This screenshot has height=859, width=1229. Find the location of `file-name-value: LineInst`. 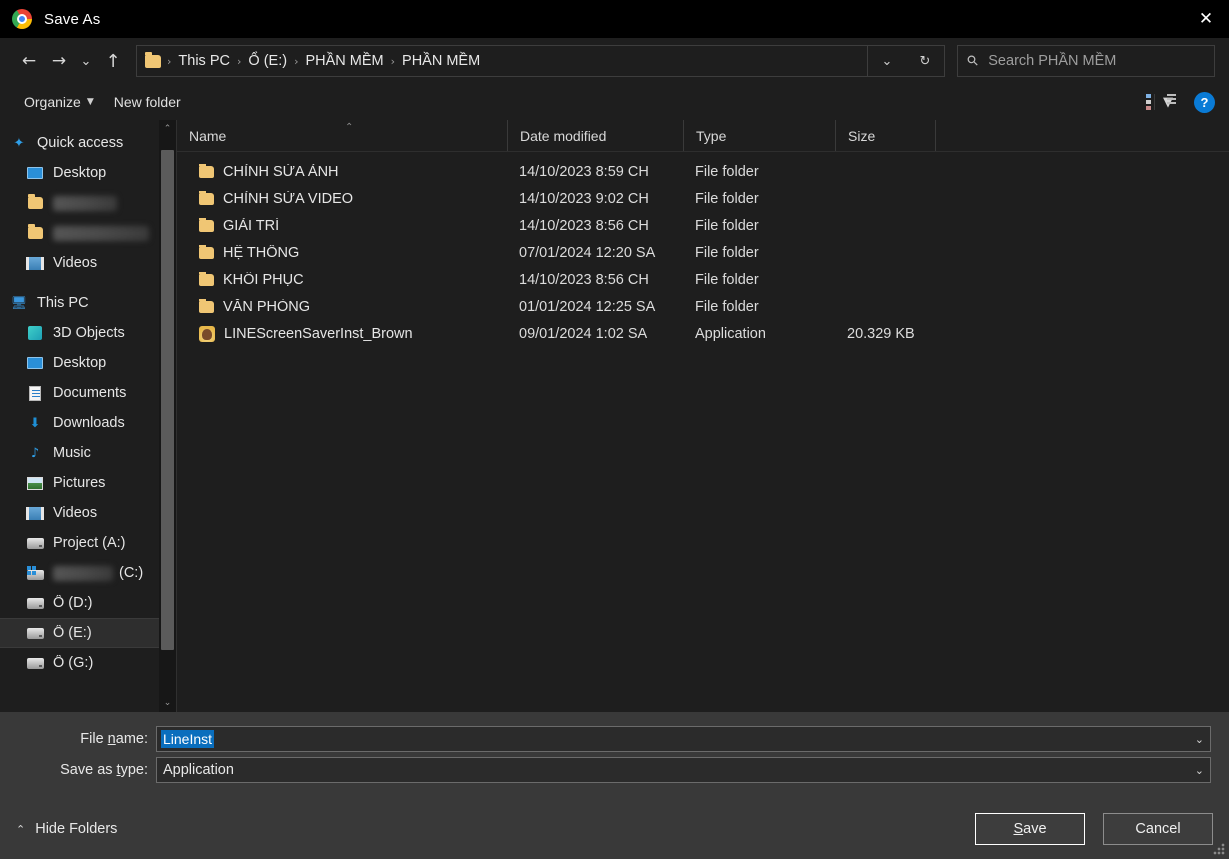

file-name-value: LineInst is located at coordinates (188, 739).